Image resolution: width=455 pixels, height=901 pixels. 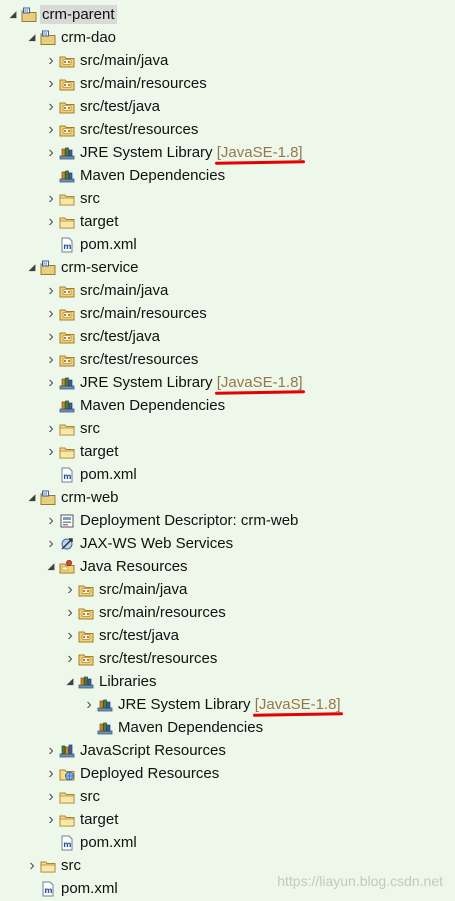 I want to click on tree-item-text: src, so click(x=90, y=796).